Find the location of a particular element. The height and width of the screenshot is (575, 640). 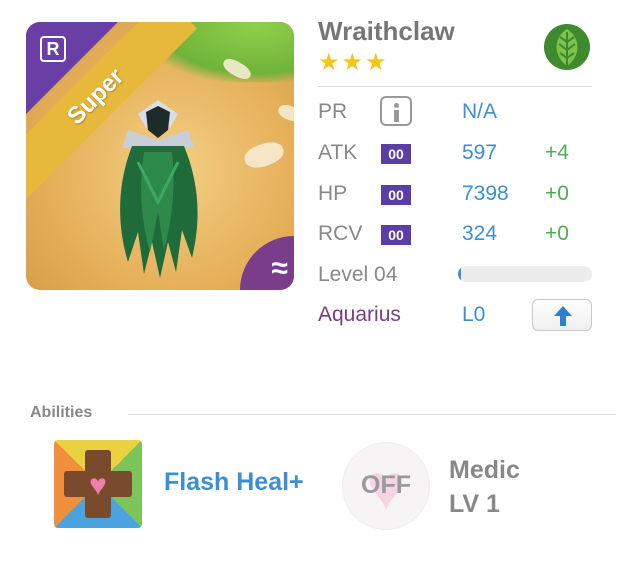

info-button is located at coordinates (396, 111).